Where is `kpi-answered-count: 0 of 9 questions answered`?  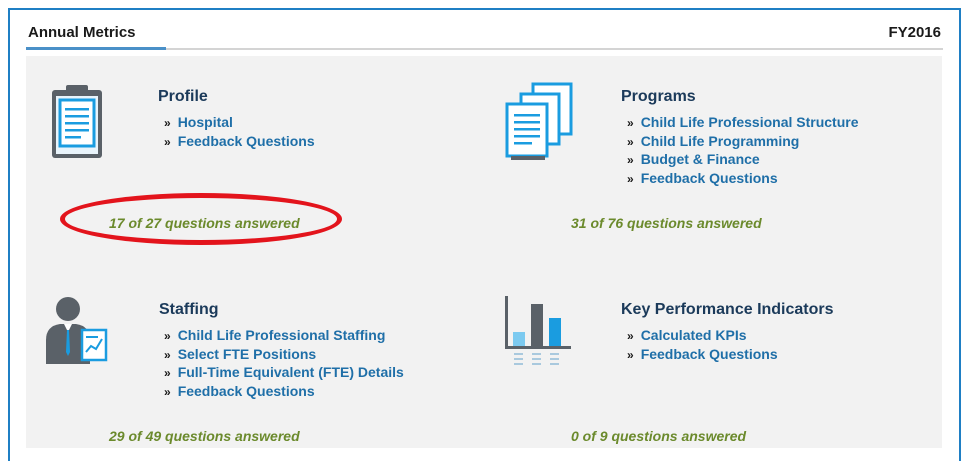 kpi-answered-count: 0 of 9 questions answered is located at coordinates (659, 436).